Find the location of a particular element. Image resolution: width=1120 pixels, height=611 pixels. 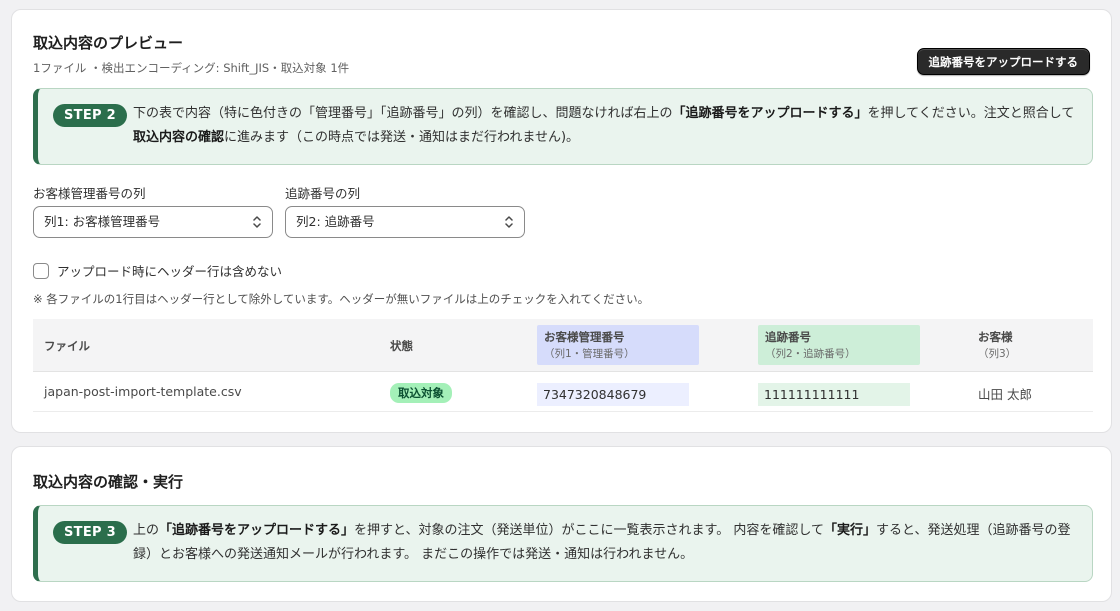

preview-subtitle: 1ファイル ・検出エンコーディング: Shift_JIS・取込対象 1件 is located at coordinates (191, 68).